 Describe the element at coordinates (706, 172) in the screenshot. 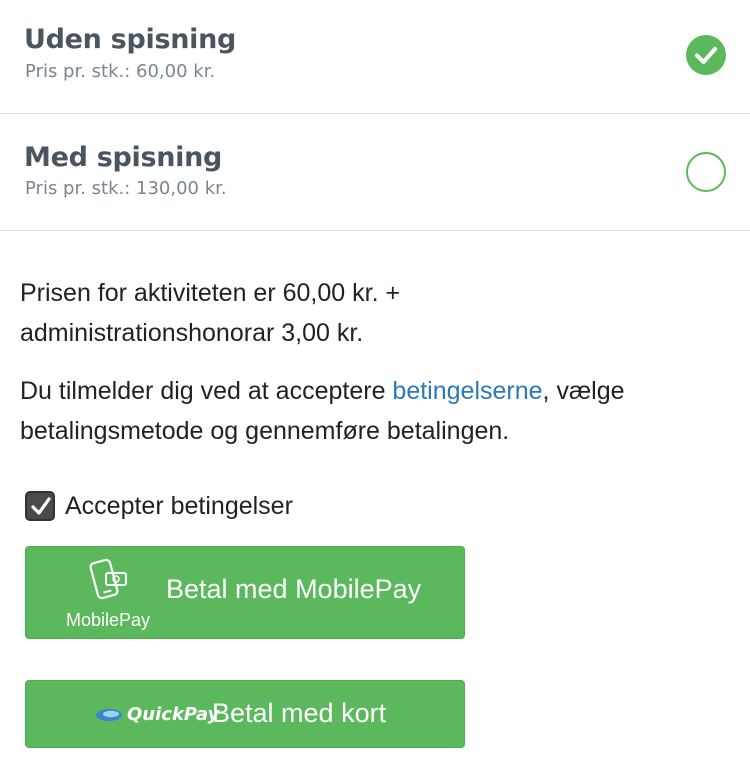

I see `unselected-radio-icon` at that location.